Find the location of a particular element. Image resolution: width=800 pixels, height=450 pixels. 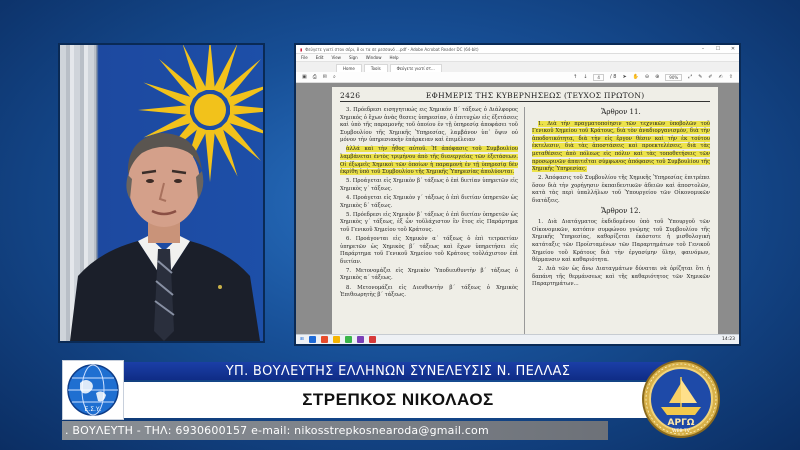

next-page-icon: ↓ is located at coordinates (585, 77).